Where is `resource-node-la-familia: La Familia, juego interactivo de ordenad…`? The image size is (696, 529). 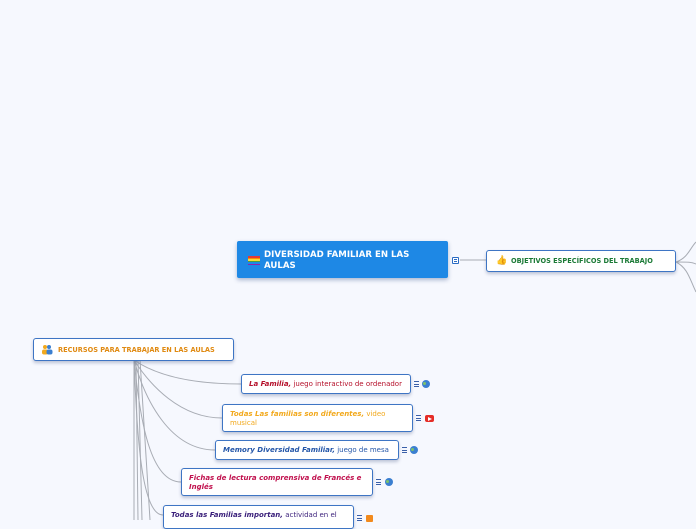 resource-node-la-familia: La Familia, juego interactivo de ordenad… is located at coordinates (326, 384).